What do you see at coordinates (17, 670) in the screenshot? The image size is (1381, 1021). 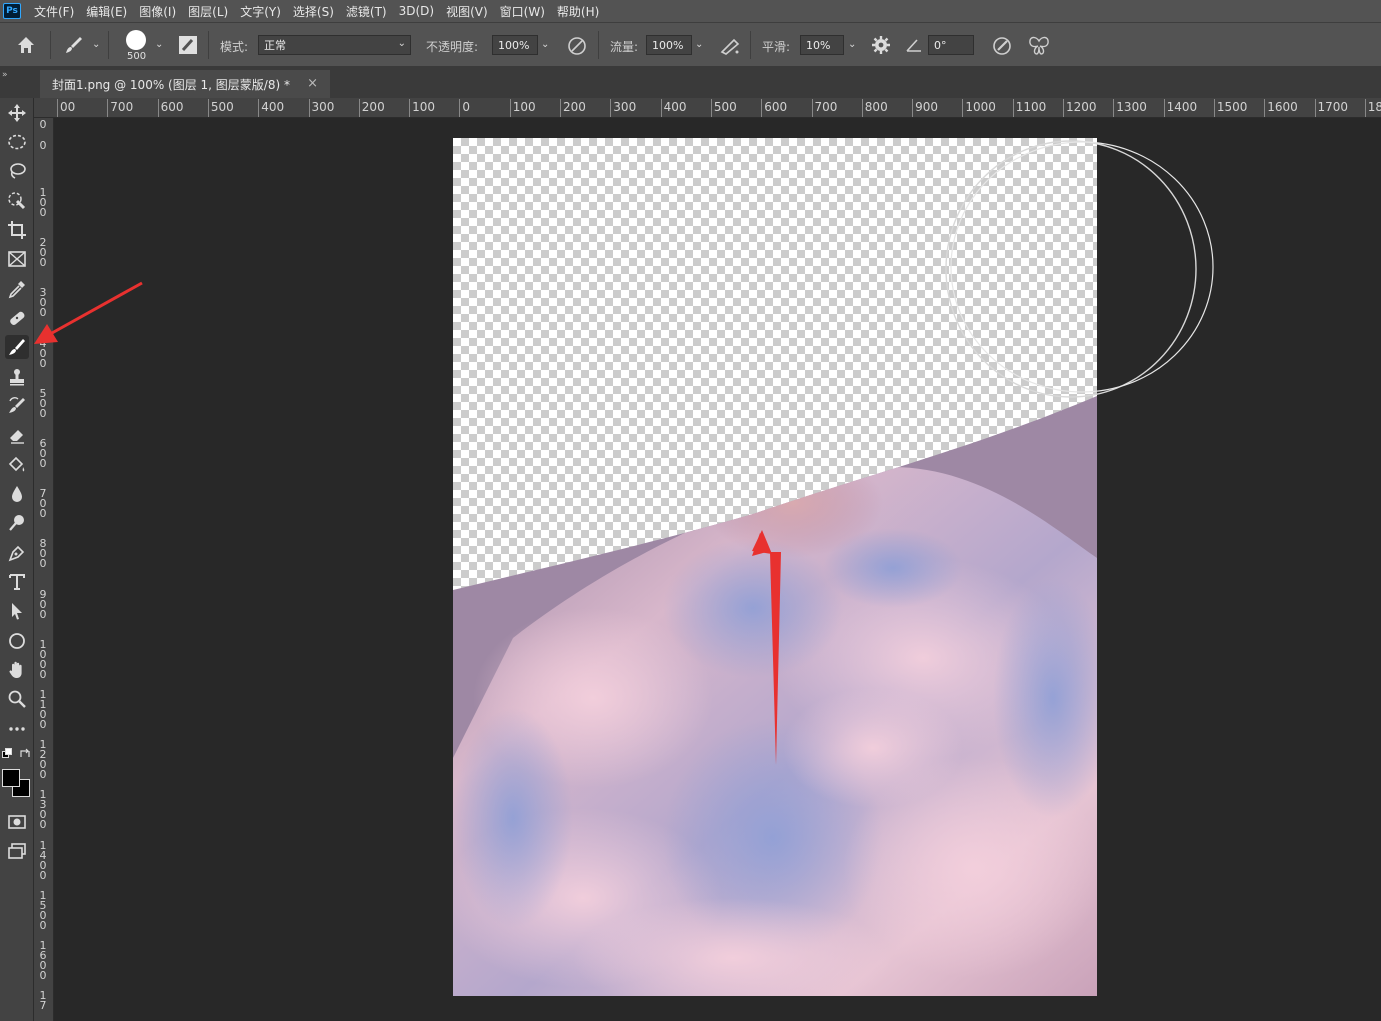 I see `hand-tool` at bounding box center [17, 670].